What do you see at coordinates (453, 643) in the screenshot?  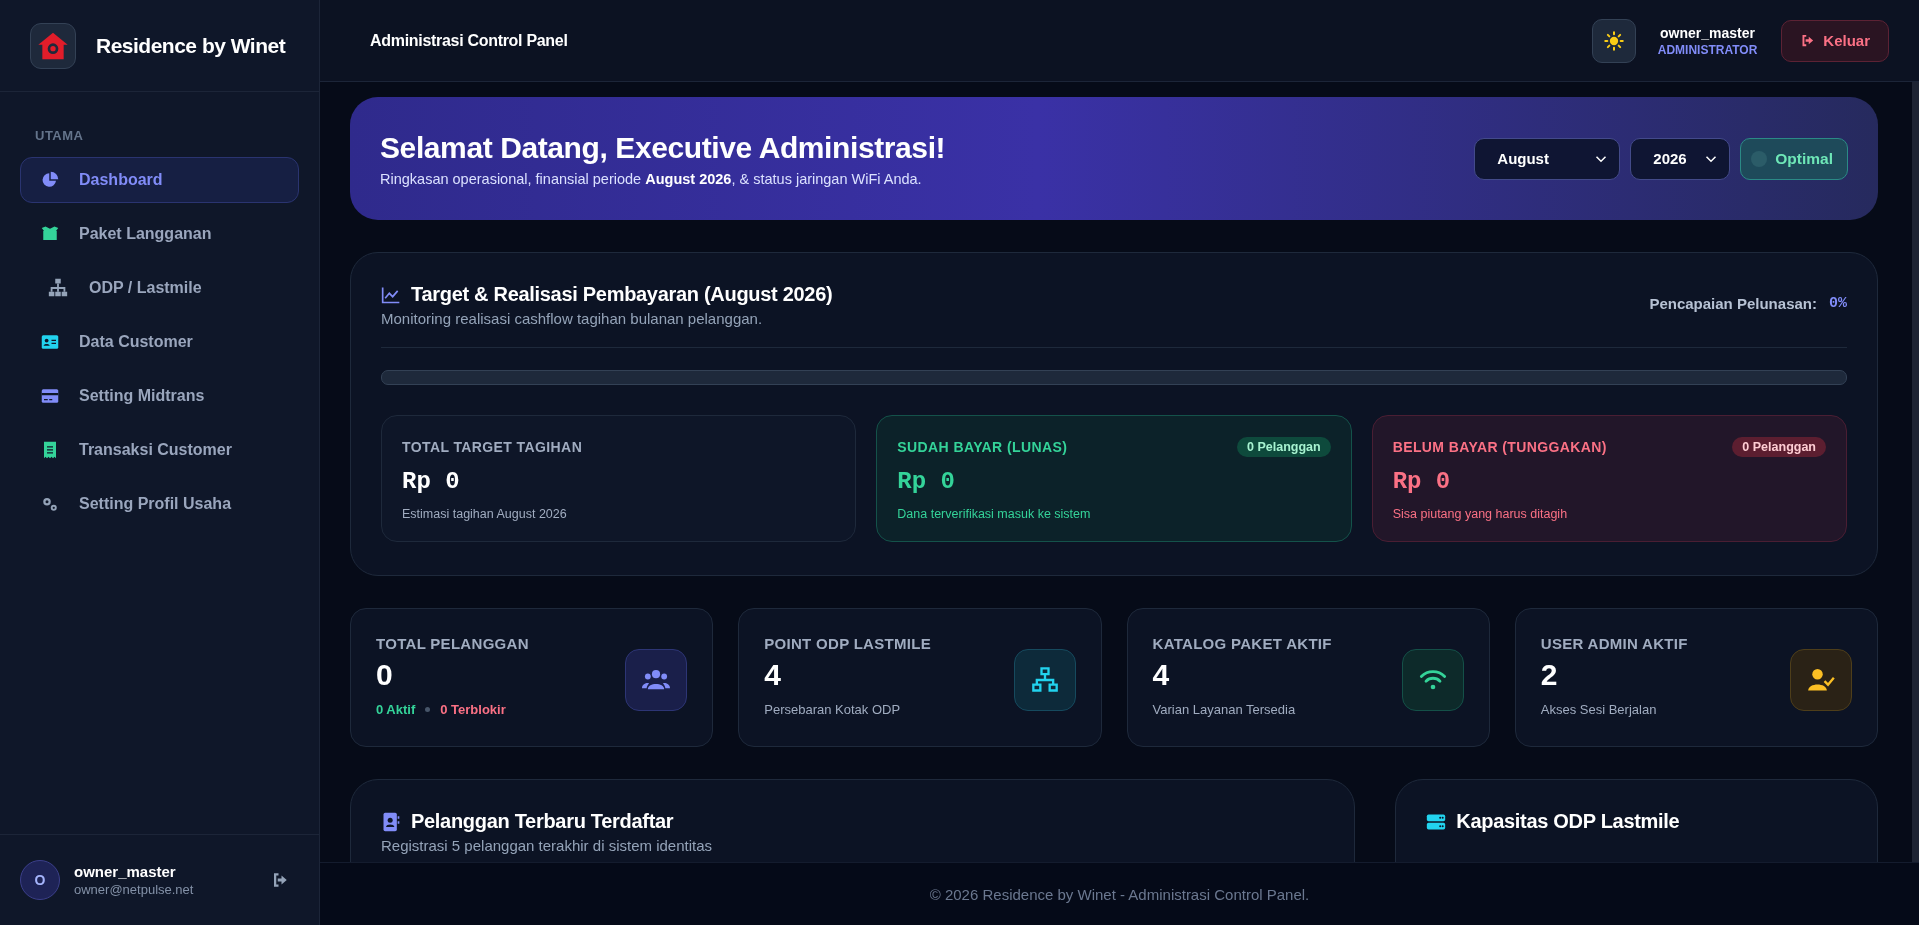 I see `stat-title: TOTAL PELANGGAN` at bounding box center [453, 643].